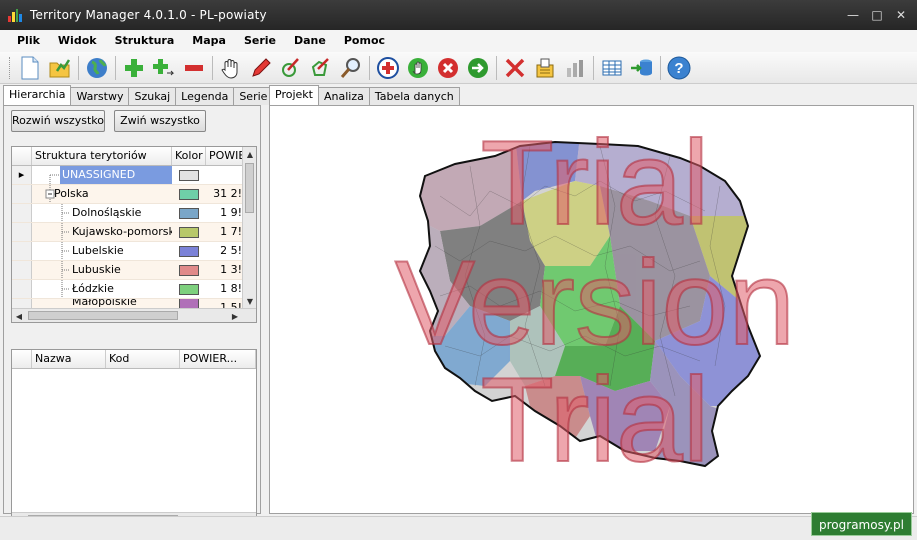  Describe the element at coordinates (97, 68) in the screenshot. I see `globe-icon` at that location.